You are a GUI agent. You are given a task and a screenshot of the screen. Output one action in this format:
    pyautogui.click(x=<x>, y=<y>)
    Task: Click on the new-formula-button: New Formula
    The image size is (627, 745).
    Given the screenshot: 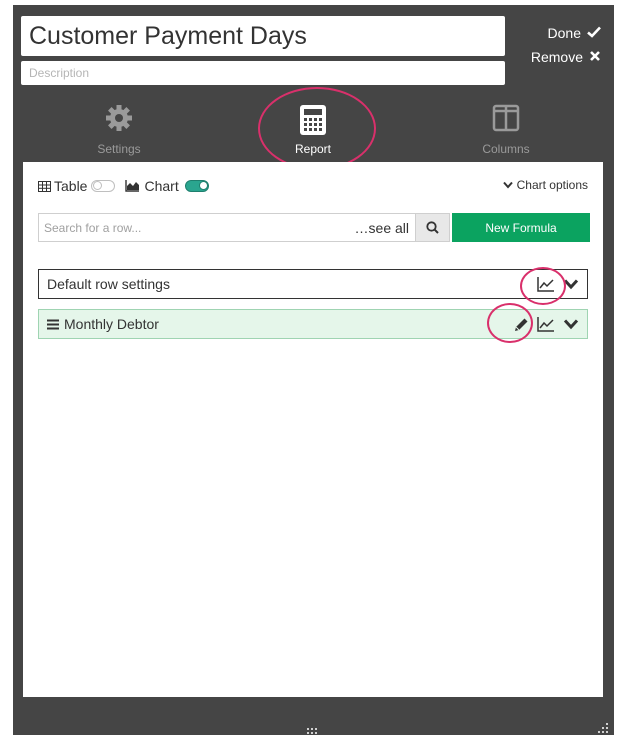 What is the action you would take?
    pyautogui.click(x=521, y=227)
    